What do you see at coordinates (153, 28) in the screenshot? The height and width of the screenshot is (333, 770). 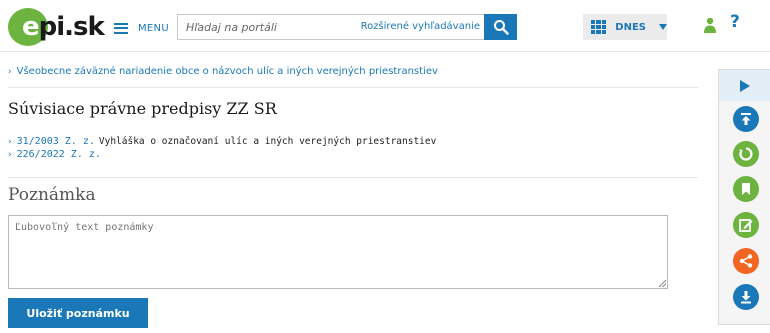 I see `menu-label: MENU` at bounding box center [153, 28].